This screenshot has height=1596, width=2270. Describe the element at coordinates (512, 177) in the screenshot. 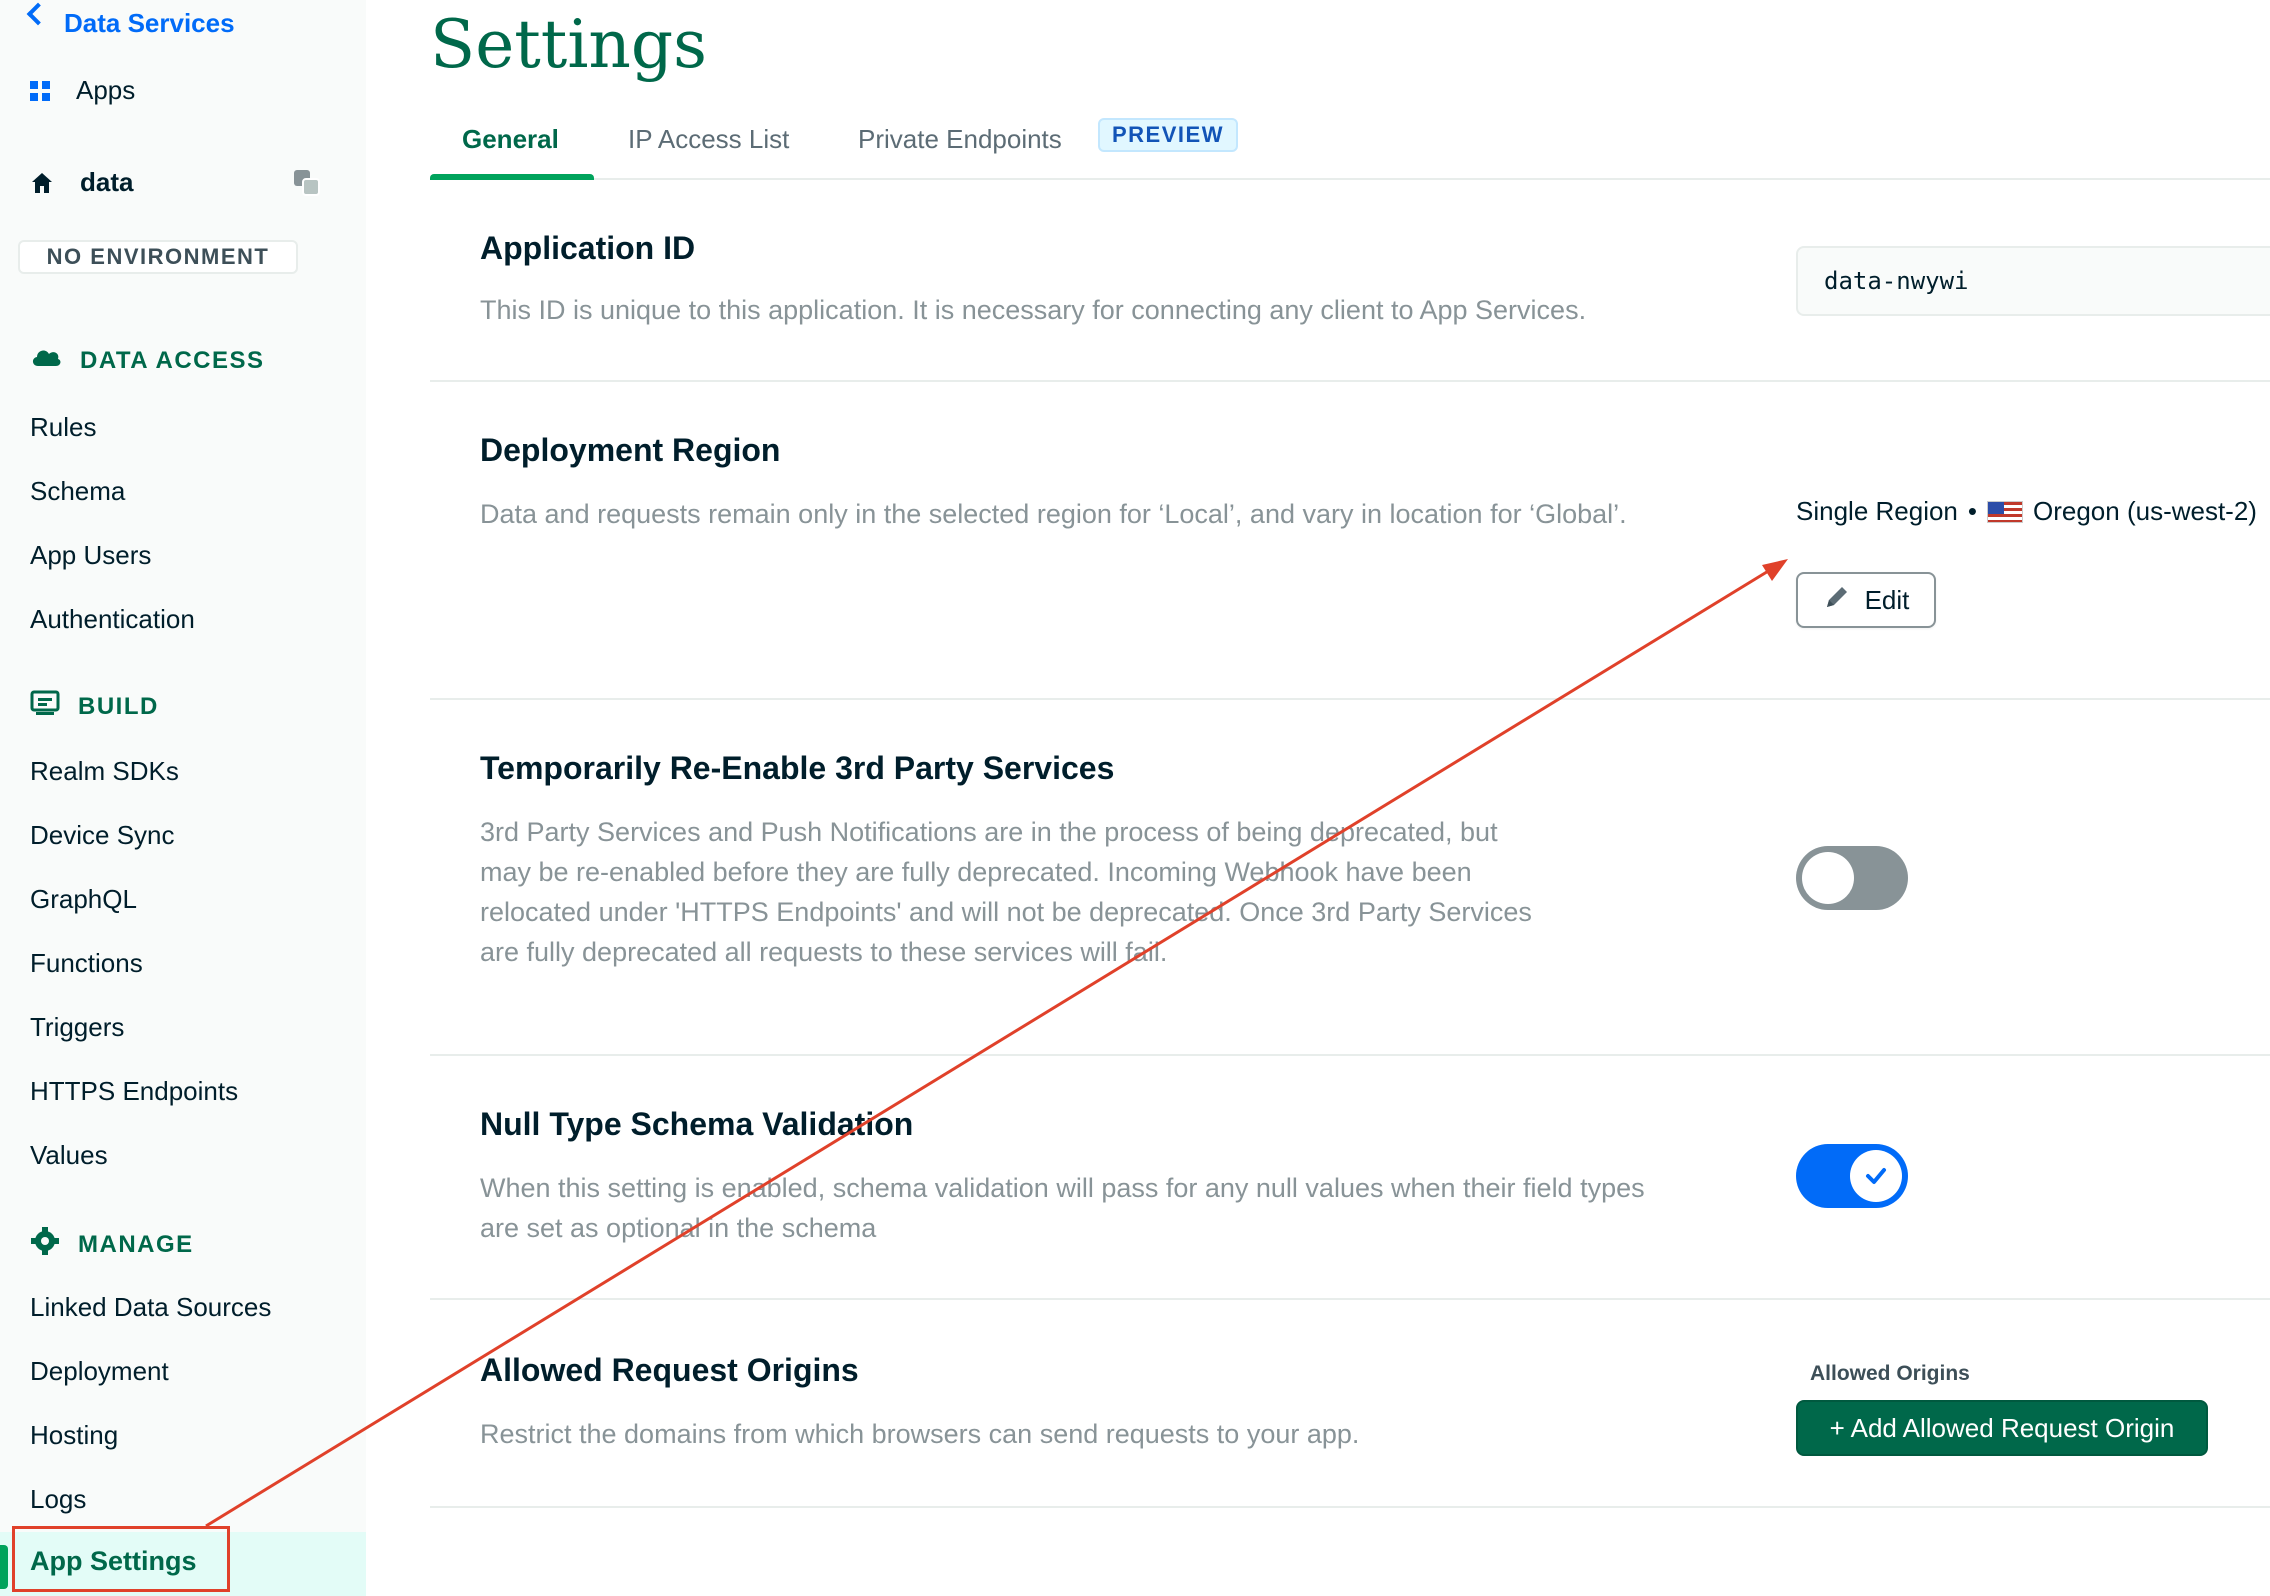

I see `active-tab-underline` at that location.